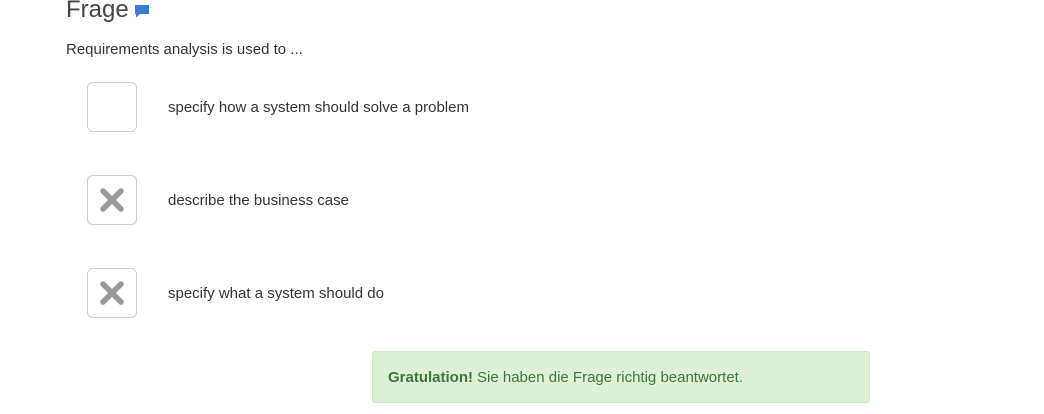 This screenshot has width=1044, height=414. I want to click on feedback-strong: Gratulation!, so click(430, 377).